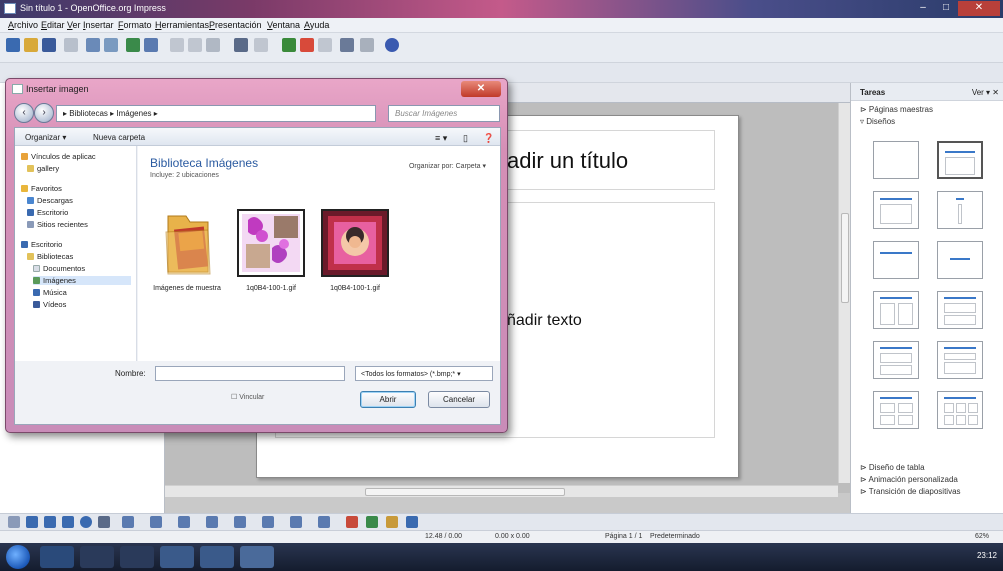 The height and width of the screenshot is (571, 1003). I want to click on horizontal-scrollbar, so click(501, 491).